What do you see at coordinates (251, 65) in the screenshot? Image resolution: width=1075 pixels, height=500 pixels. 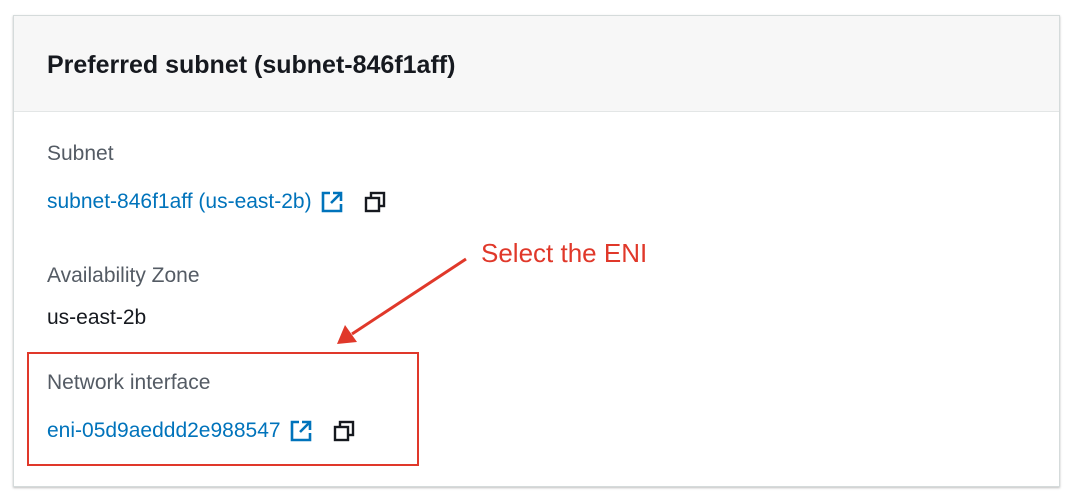 I see `panel-title: Preferred subnet (subnet-846f1aff)` at bounding box center [251, 65].